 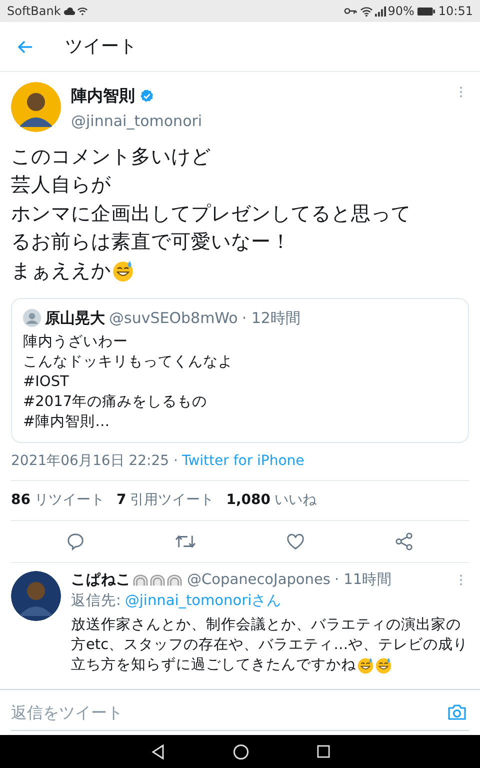 What do you see at coordinates (323, 751) in the screenshot?
I see `recents-nav-icon` at bounding box center [323, 751].